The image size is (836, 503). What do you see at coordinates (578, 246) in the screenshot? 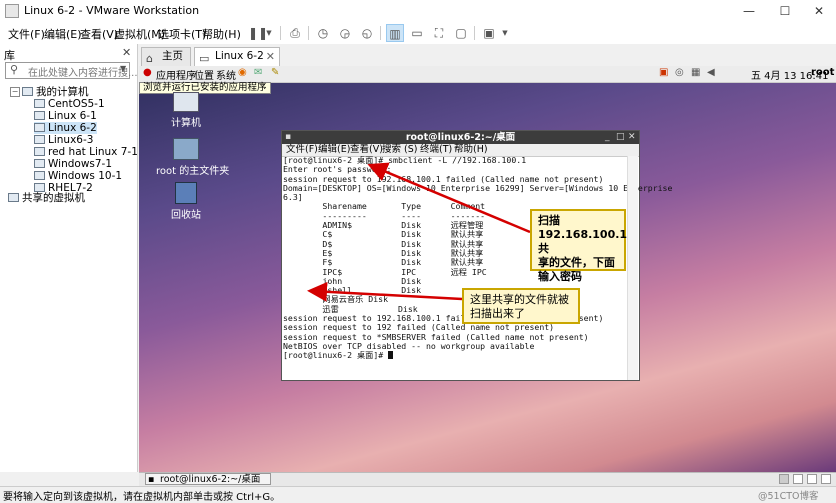
I see `callout-scan-password: 扫描 192.168.100.1共 享的文件，下面 输入密码` at bounding box center [578, 246].